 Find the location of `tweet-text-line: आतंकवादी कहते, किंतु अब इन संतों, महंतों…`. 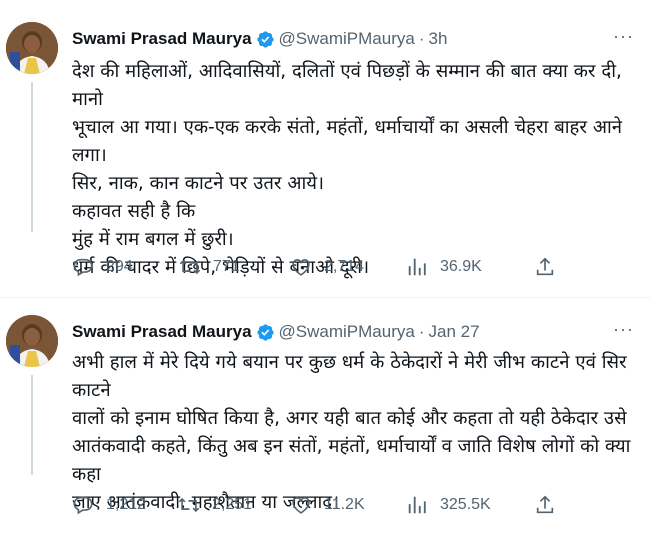

tweet-text-line: आतंकवादी कहते, किंतु अब इन संतों, महंतों… is located at coordinates (351, 460).